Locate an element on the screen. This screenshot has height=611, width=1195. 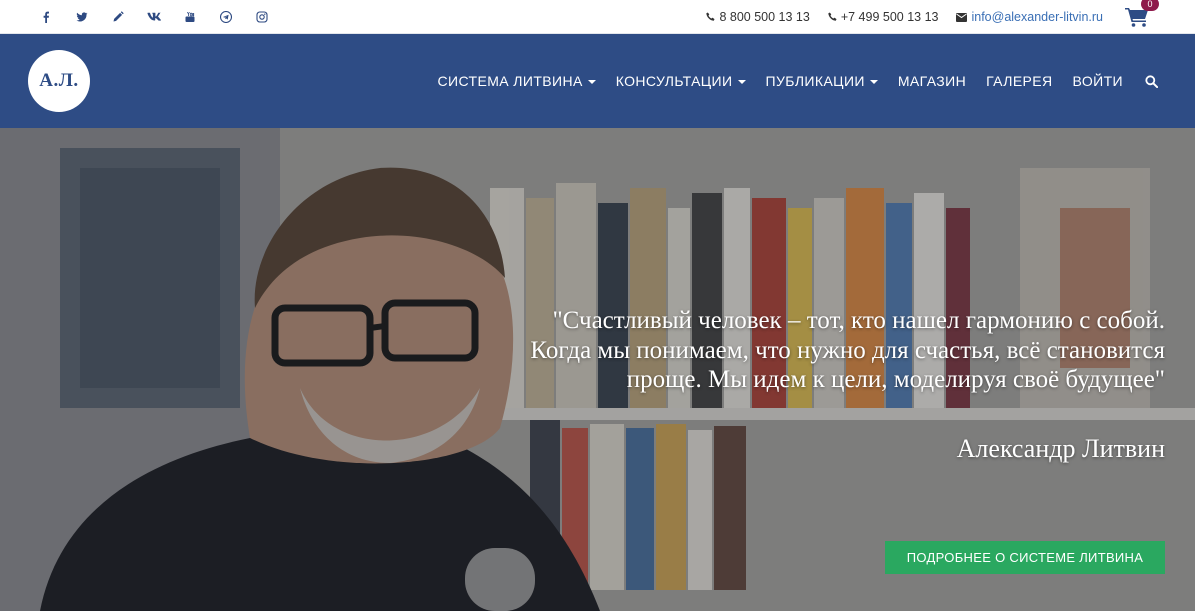
nav-item-publications: ПУБЛИКАЦИИ is located at coordinates (822, 81).